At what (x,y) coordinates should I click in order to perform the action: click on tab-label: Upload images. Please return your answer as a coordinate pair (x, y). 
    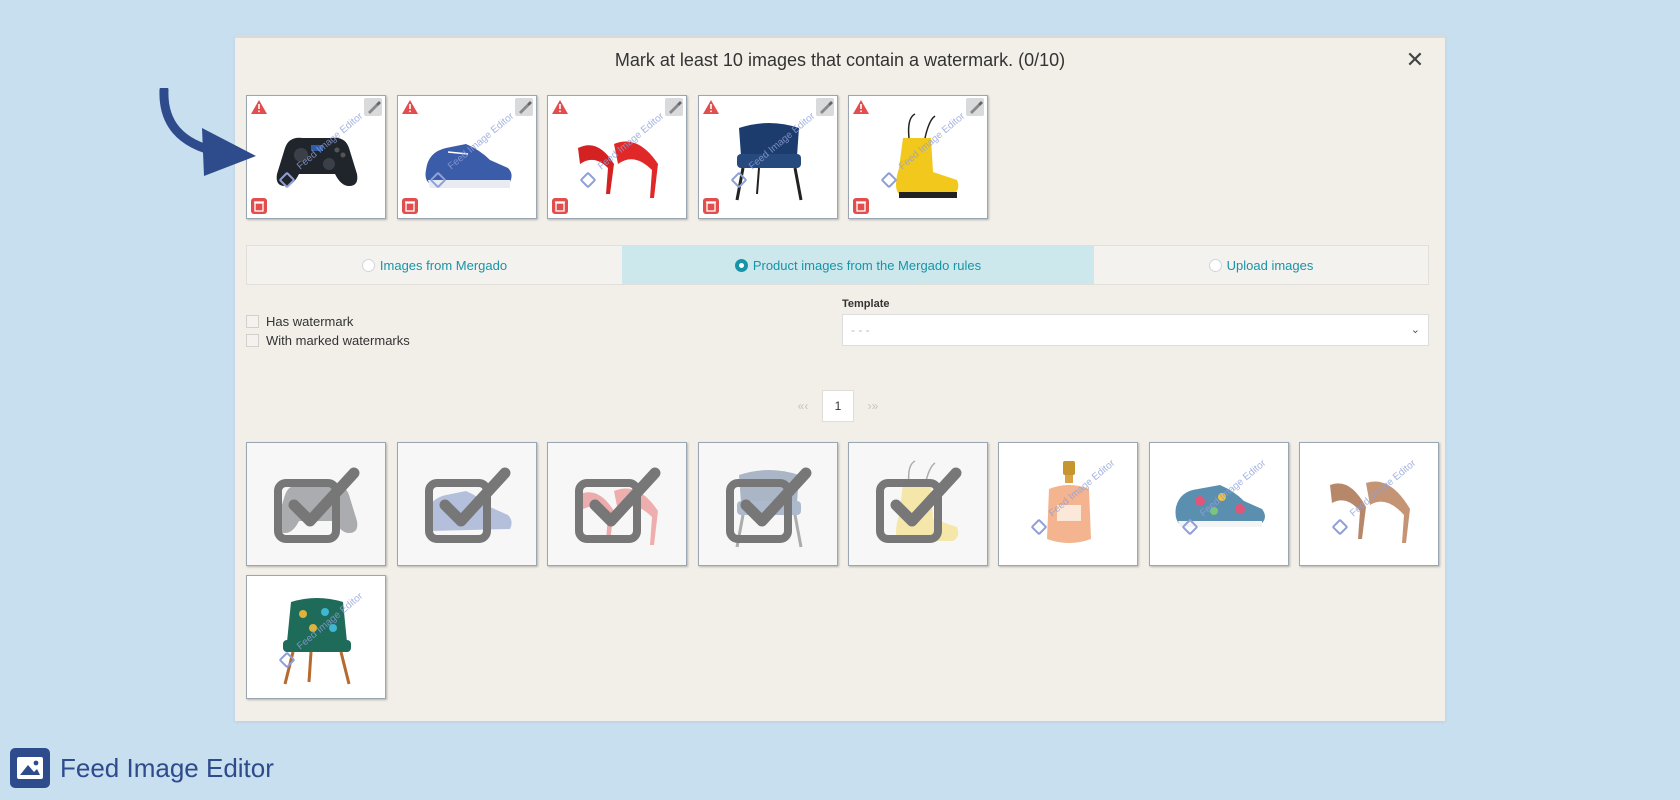
    Looking at the image, I should click on (1270, 265).